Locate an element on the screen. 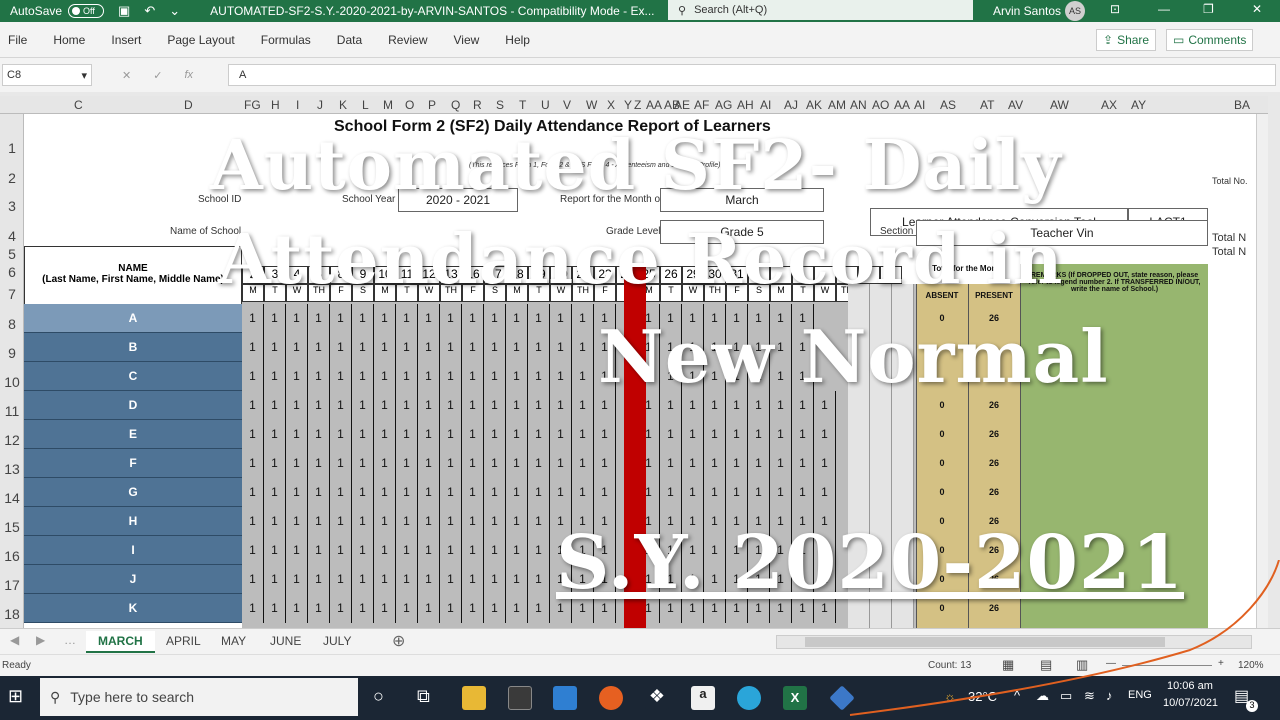 The image size is (1280, 720). search-box: ⚲ Search (Alt+Q) is located at coordinates (820, 10).